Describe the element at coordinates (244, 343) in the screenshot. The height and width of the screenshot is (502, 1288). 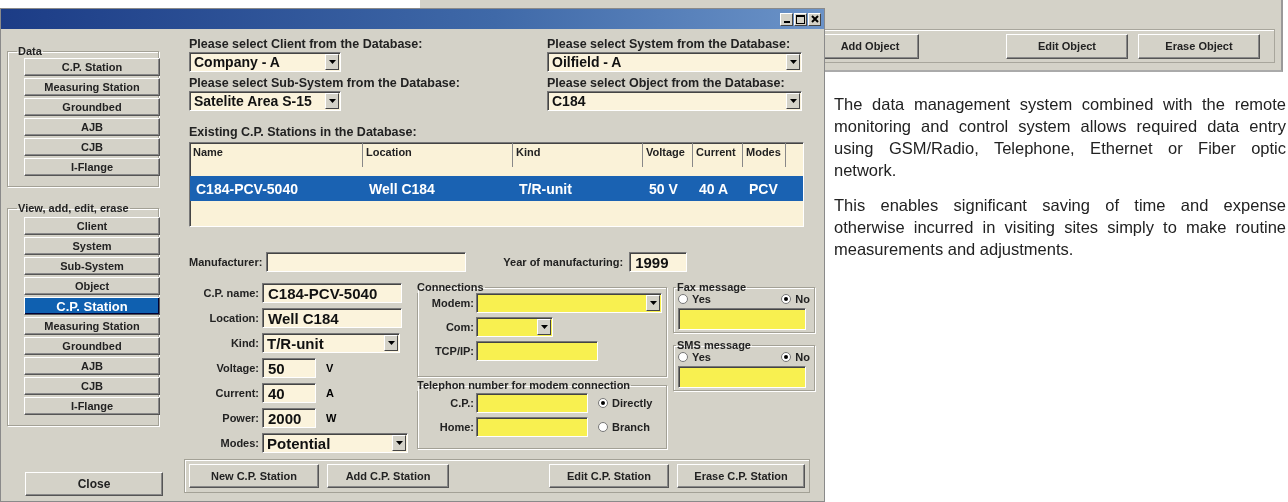
I see `field-label: Kind:` at that location.